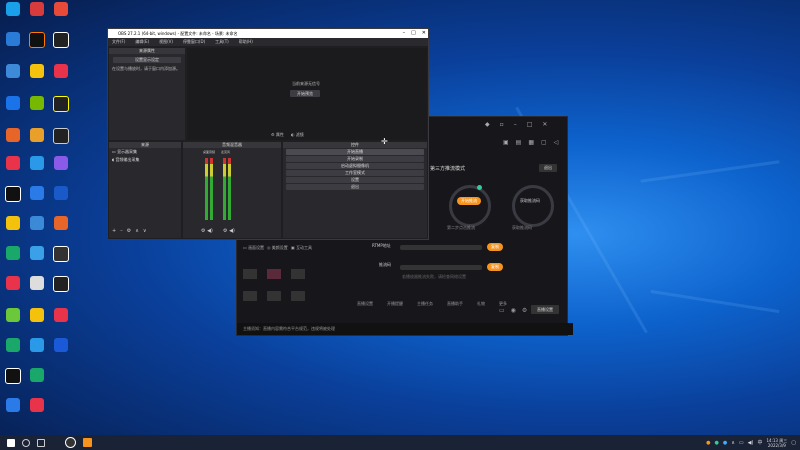 The width and height of the screenshot is (800, 450). Describe the element at coordinates (519, 142) in the screenshot. I see `bag-icon: ▤` at that location.